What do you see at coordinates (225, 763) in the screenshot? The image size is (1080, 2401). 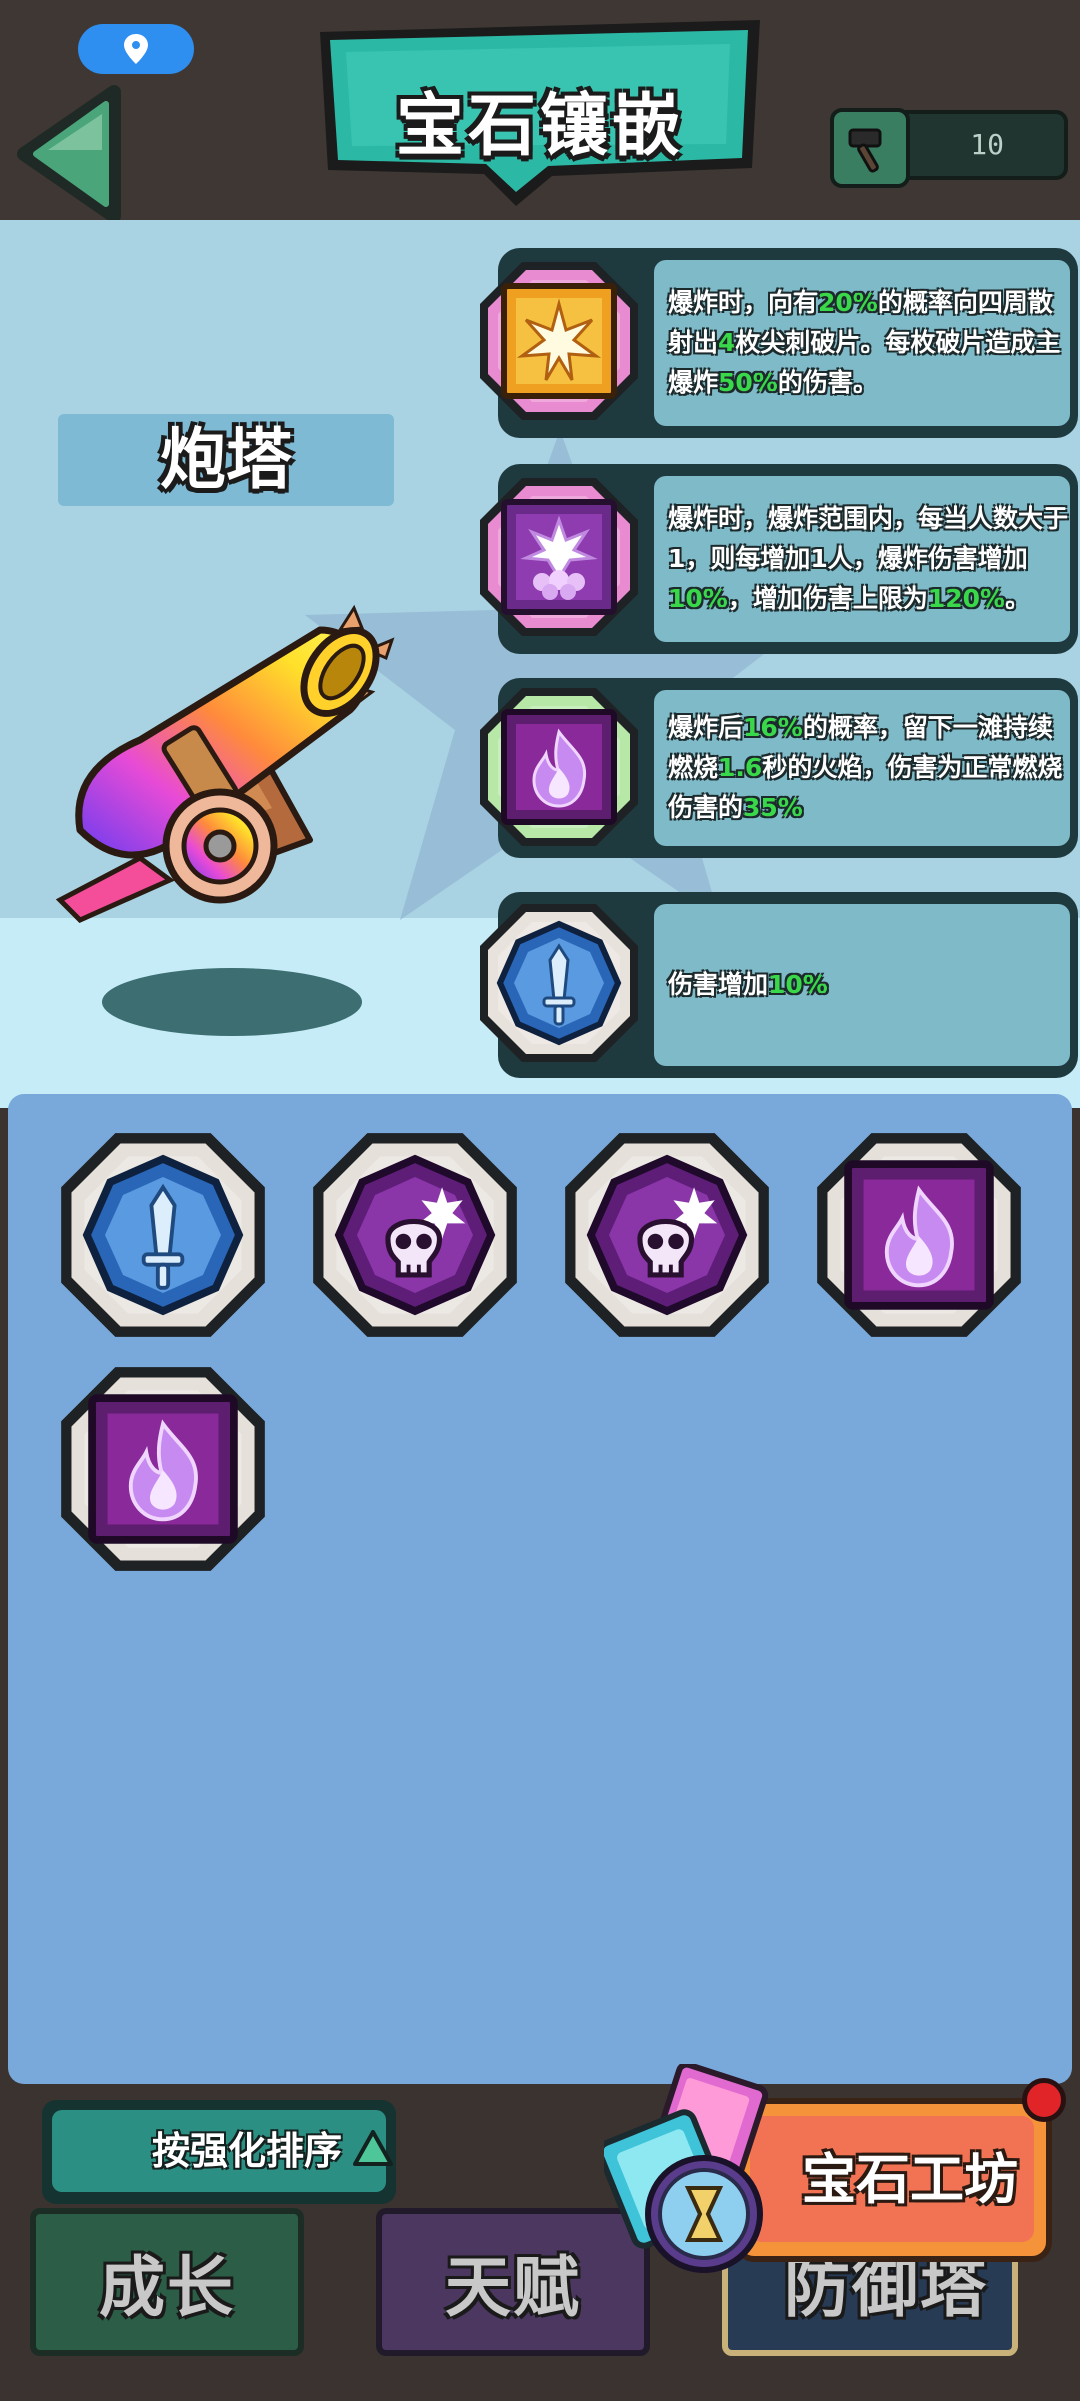 I see `rainbow-cannon-icon` at bounding box center [225, 763].